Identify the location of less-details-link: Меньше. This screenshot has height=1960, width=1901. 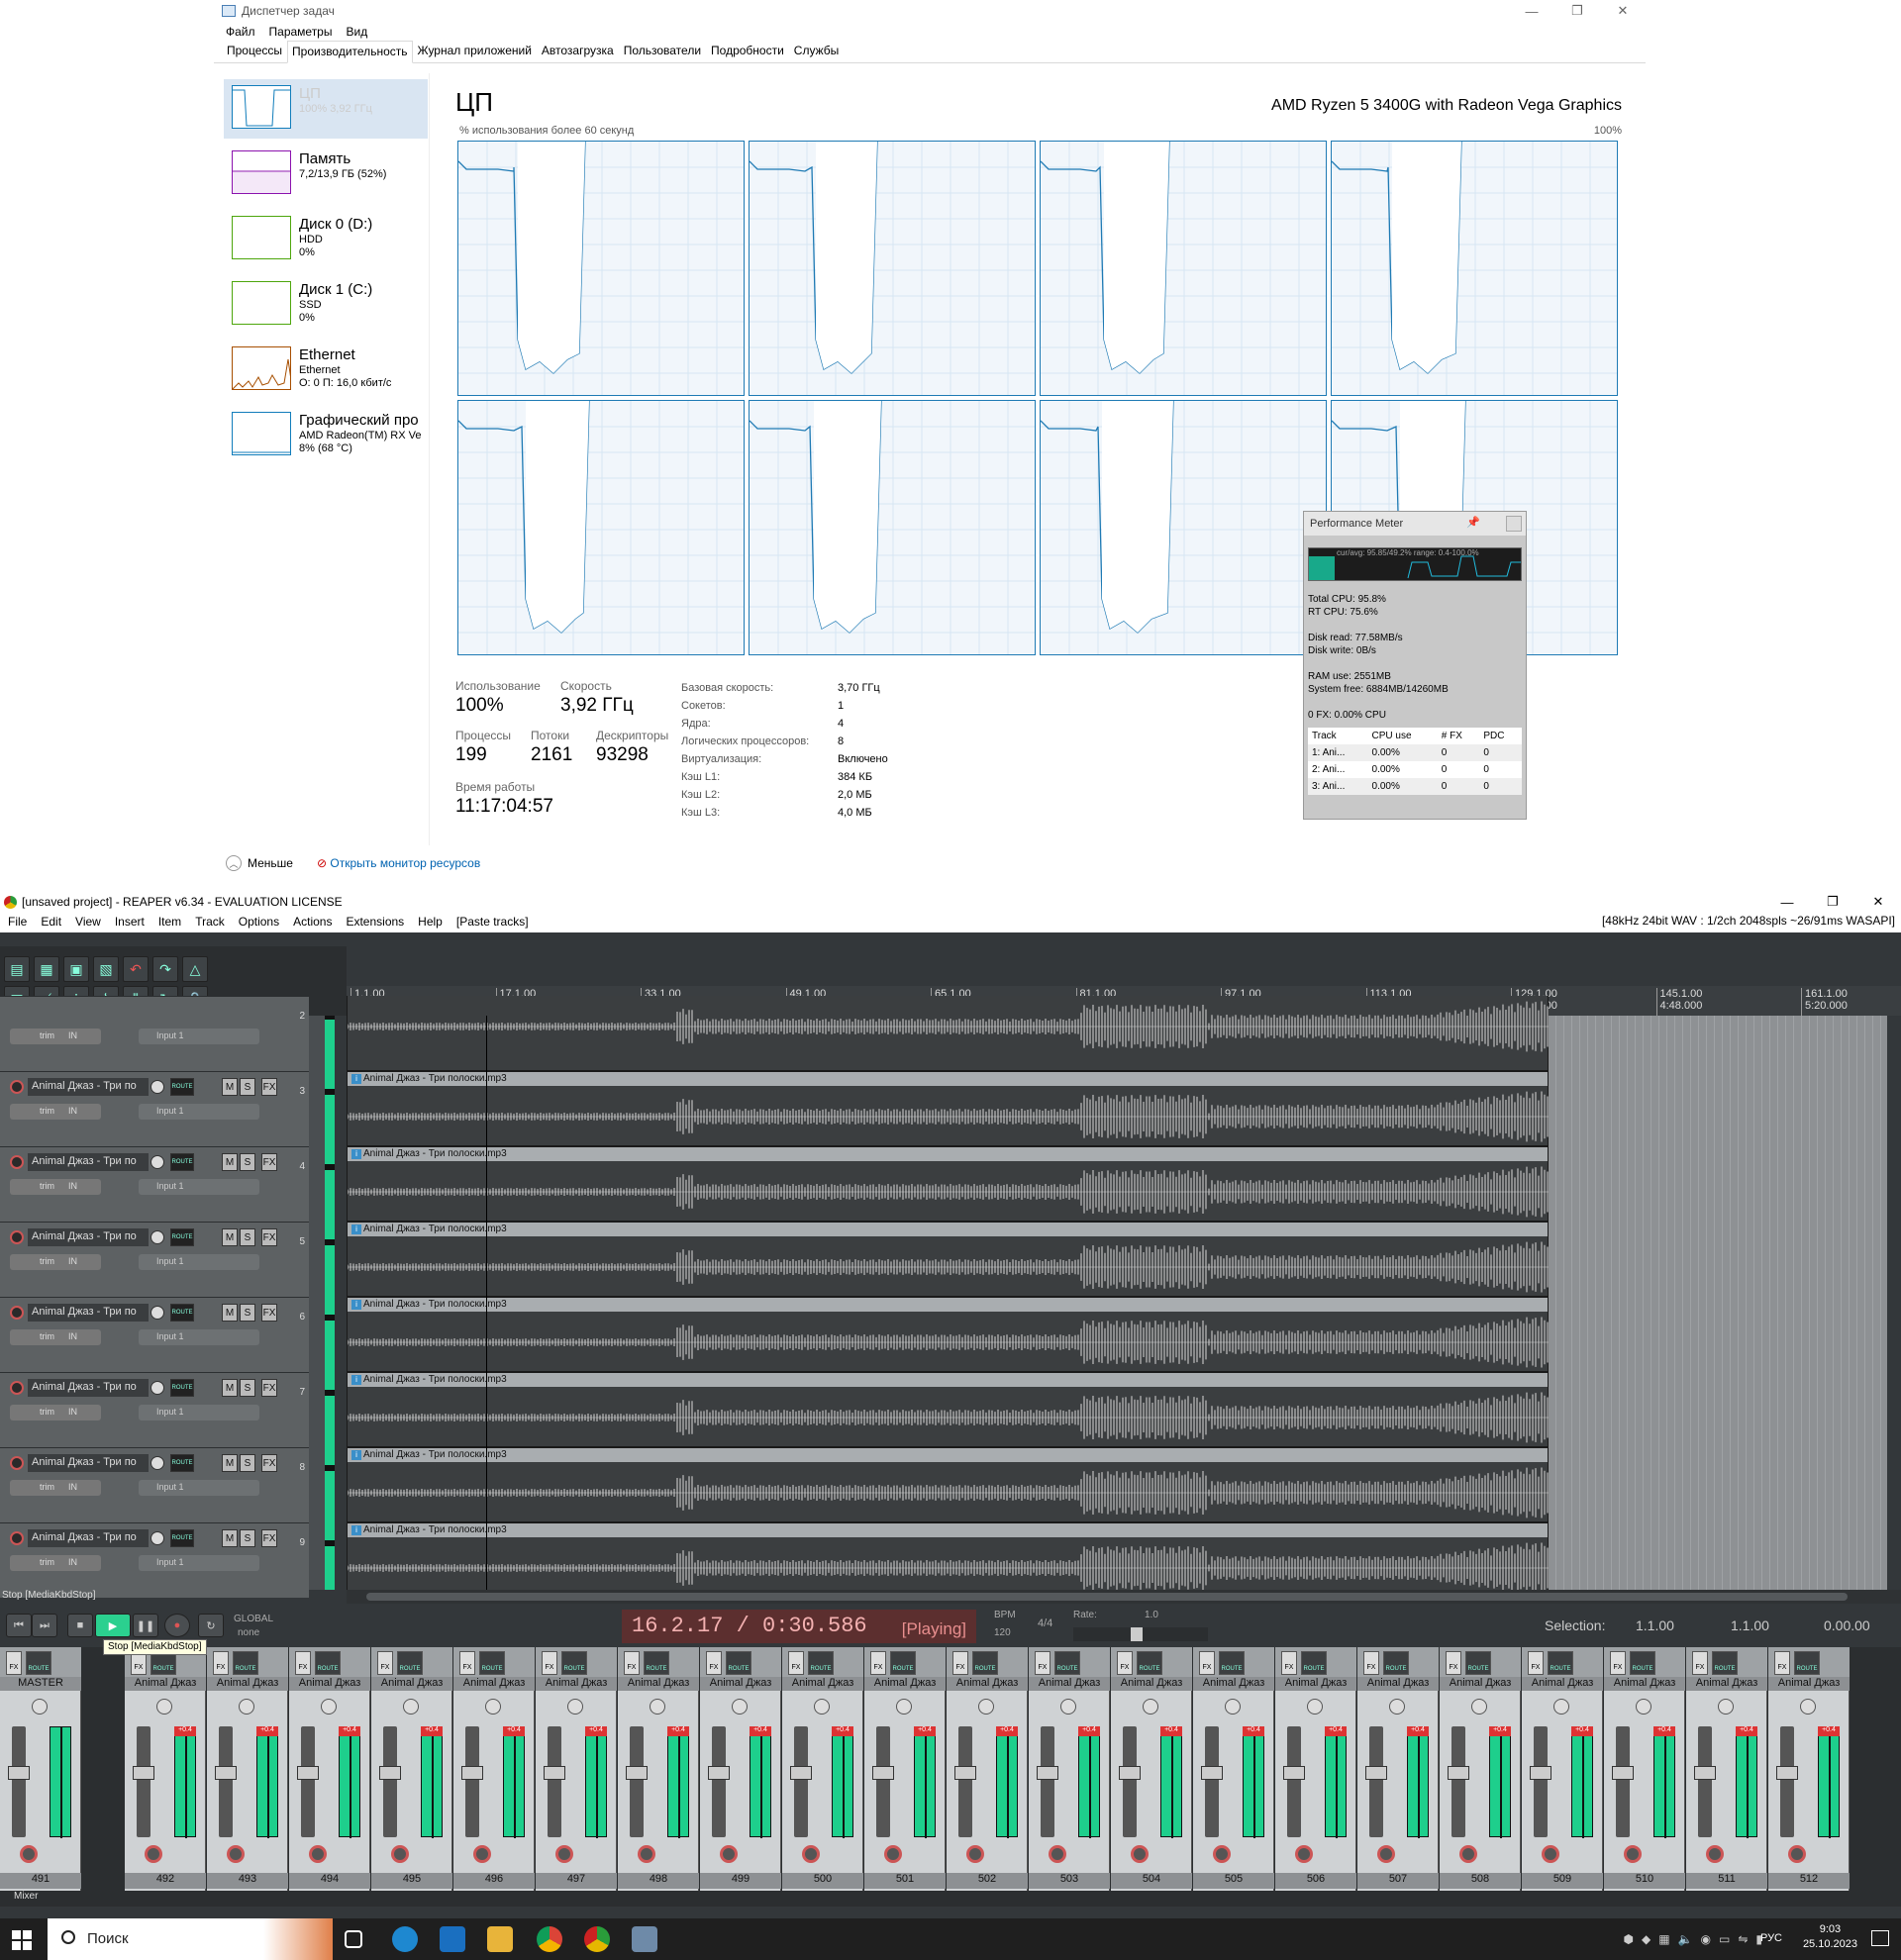
(270, 863).